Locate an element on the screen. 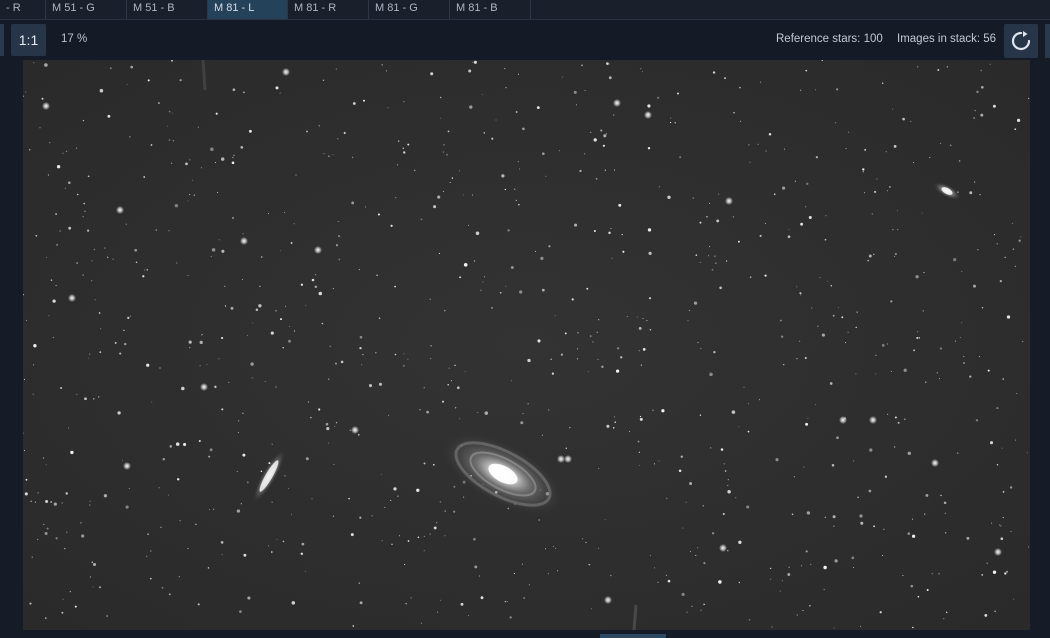 The height and width of the screenshot is (638, 1050). tab-m51-g: M 51 - G is located at coordinates (86, 9).